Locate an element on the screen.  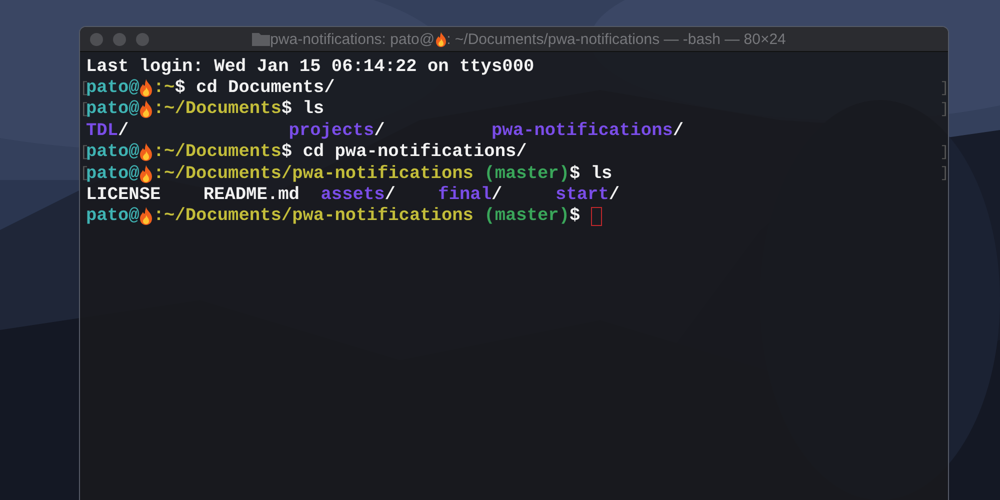
terminal-text: $ cd pwa-notifications/ is located at coordinates (404, 152).